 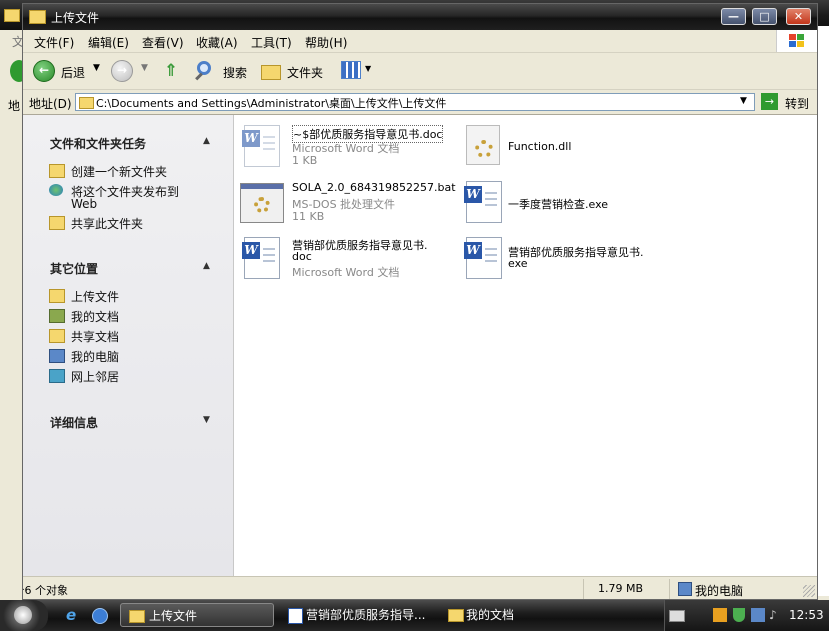 What do you see at coordinates (305, 160) in the screenshot?
I see `file-size: 1 KB` at bounding box center [305, 160].